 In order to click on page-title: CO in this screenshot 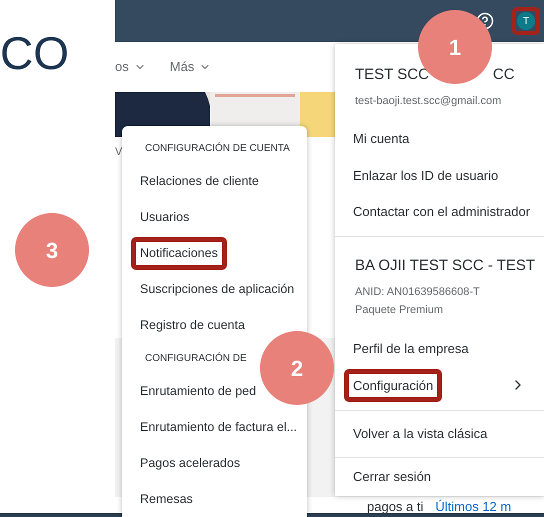, I will do `click(34, 53)`.